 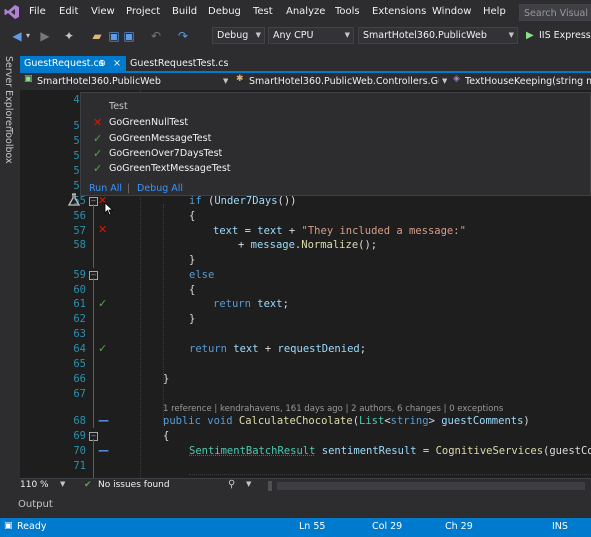 I want to click on platform-value: Any CPU, so click(x=293, y=35).